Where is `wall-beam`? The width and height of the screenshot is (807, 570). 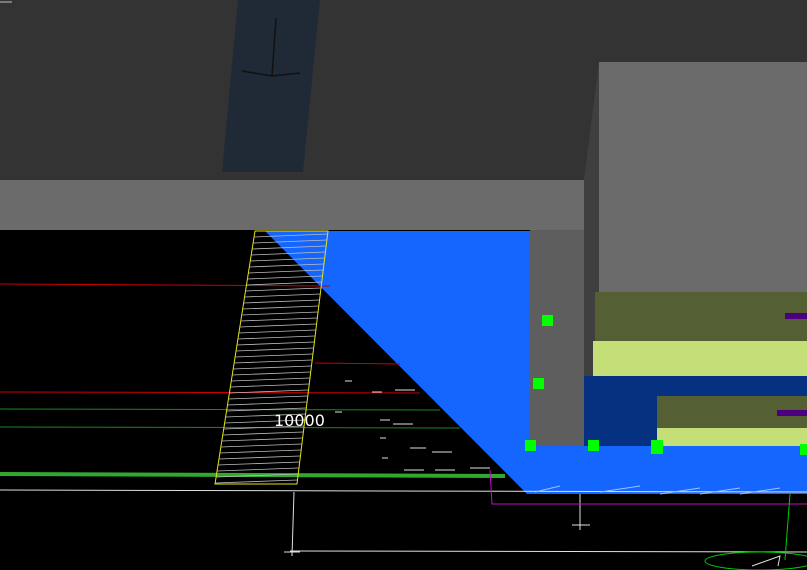 wall-beam is located at coordinates (292, 205).